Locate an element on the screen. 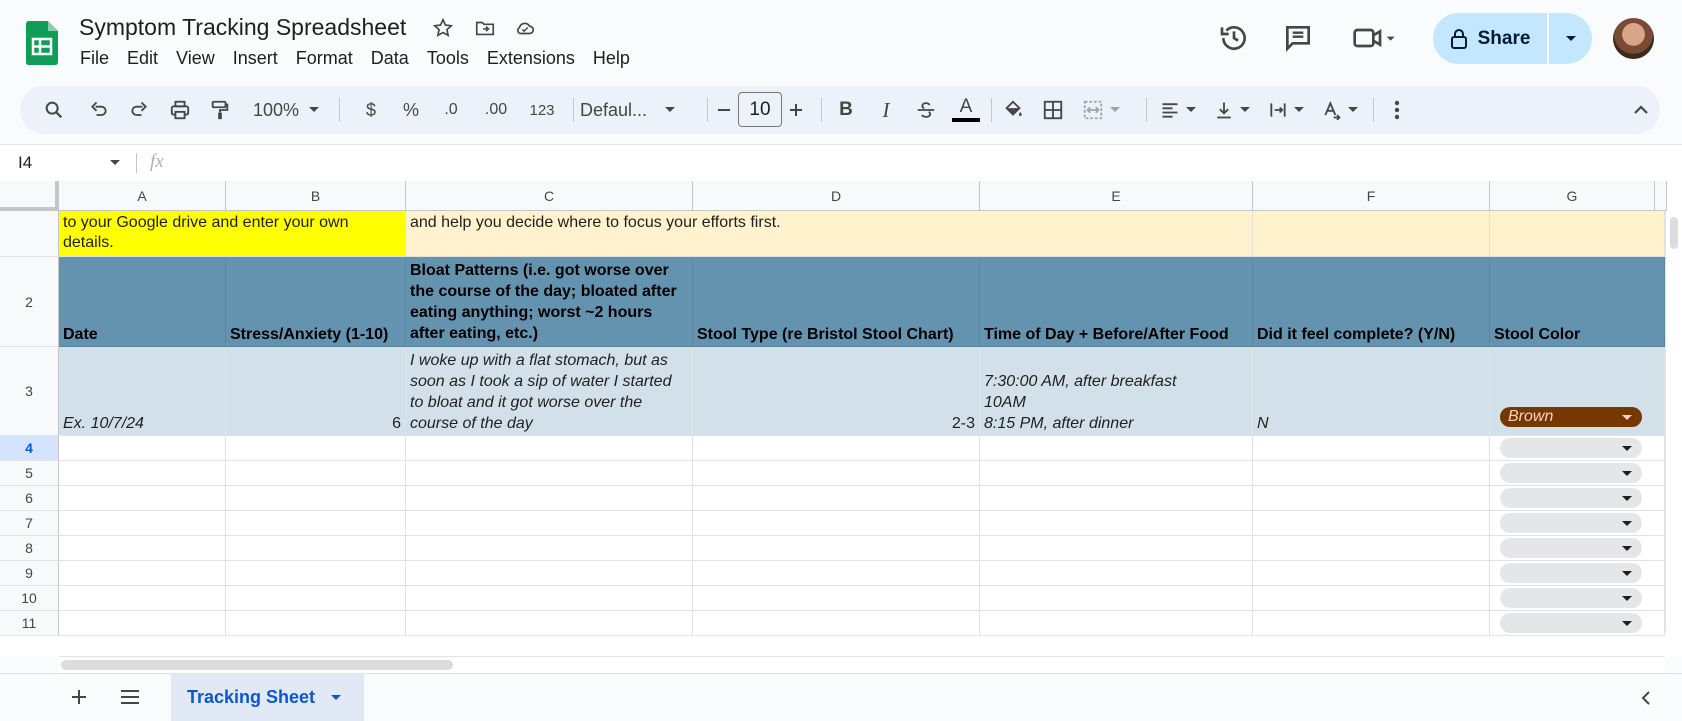 The width and height of the screenshot is (1682, 721). cell-c6 is located at coordinates (549, 498).